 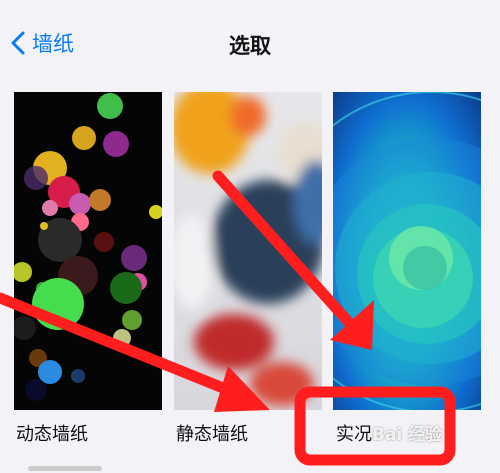 I want to click on home-indicator, so click(x=65, y=468).